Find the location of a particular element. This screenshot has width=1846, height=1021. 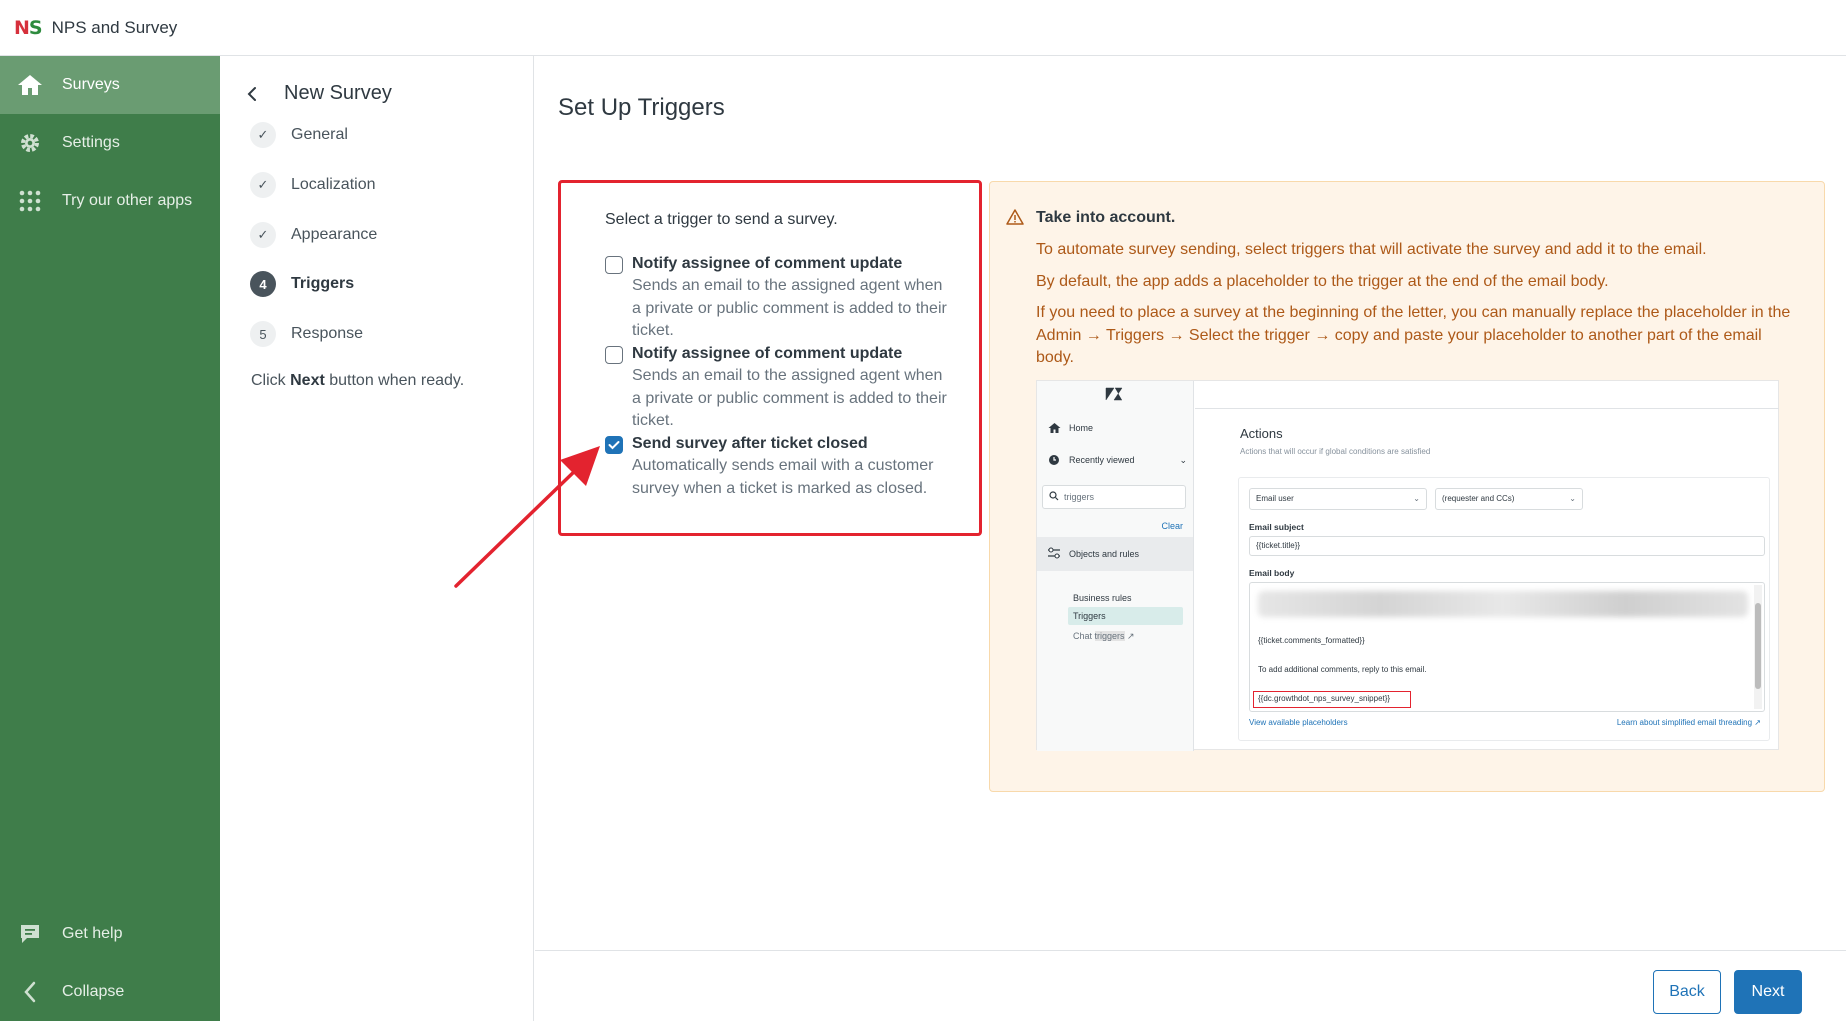

trigger-heading: Select a trigger to send a survey. is located at coordinates (721, 219).